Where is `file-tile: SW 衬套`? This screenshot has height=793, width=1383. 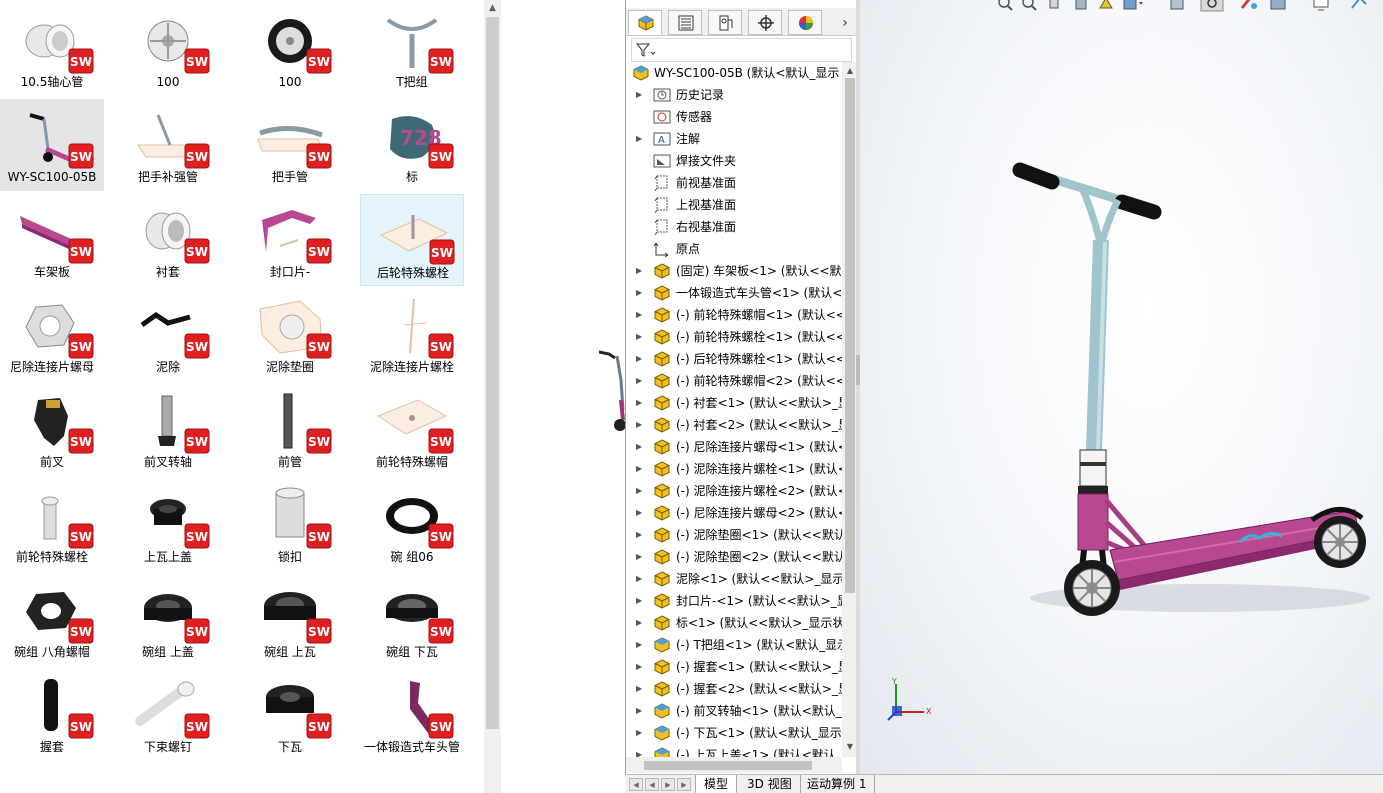 file-tile: SW 衬套 is located at coordinates (168, 240).